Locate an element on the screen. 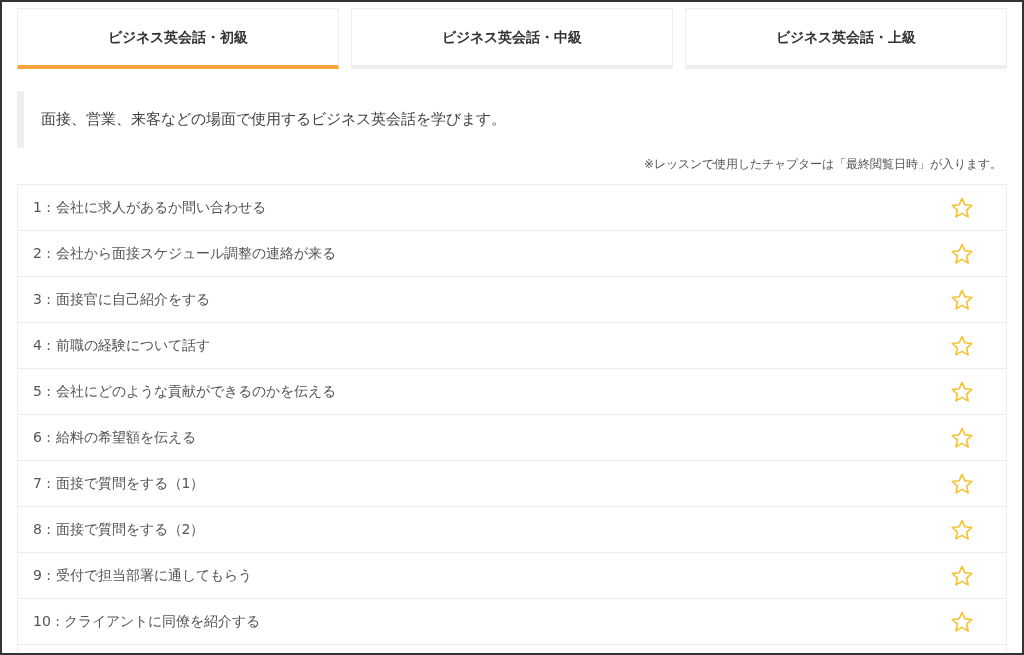 The height and width of the screenshot is (655, 1024). chapter-row: 4 : 前職の経験について話す is located at coordinates (512, 346).